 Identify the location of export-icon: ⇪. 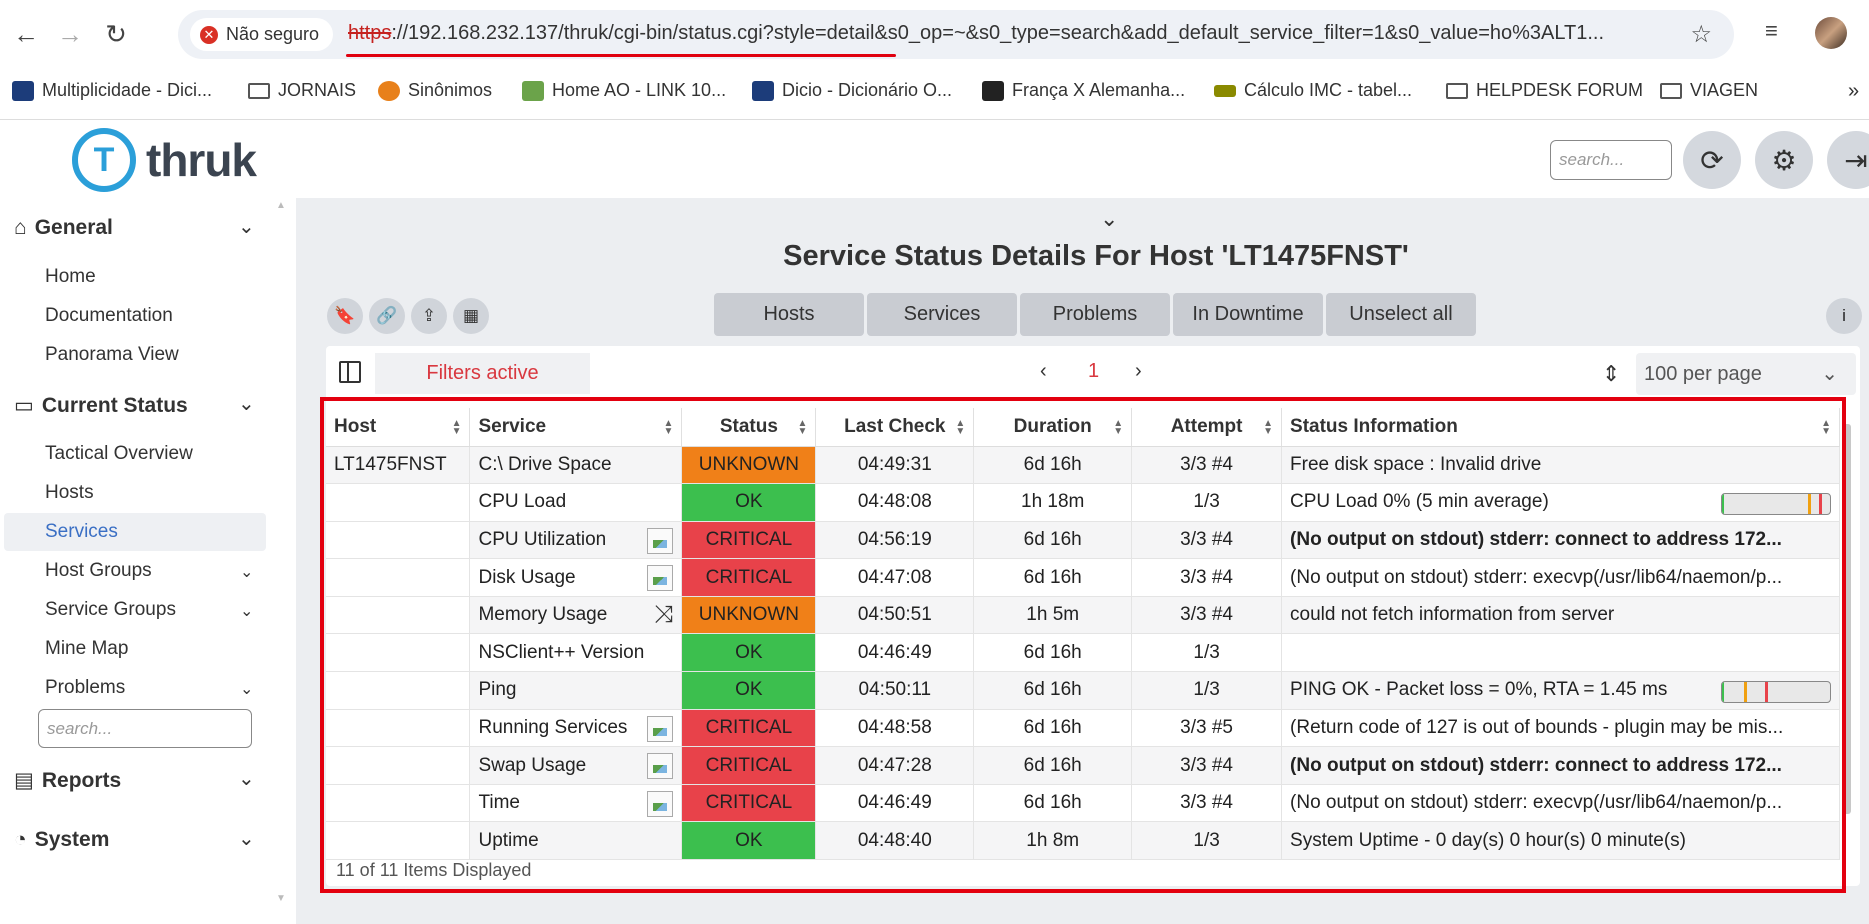
(429, 316).